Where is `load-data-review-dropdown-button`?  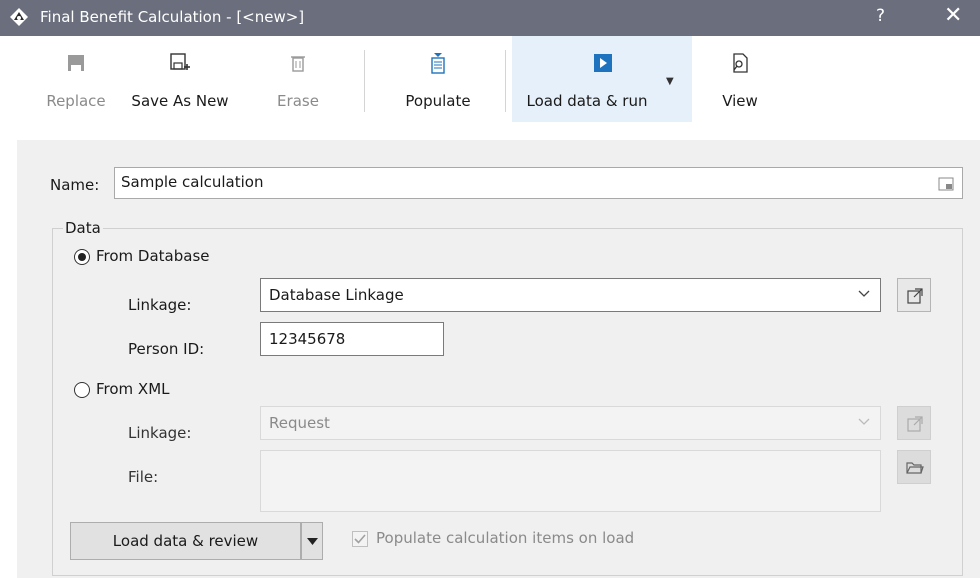
load-data-review-dropdown-button is located at coordinates (312, 541).